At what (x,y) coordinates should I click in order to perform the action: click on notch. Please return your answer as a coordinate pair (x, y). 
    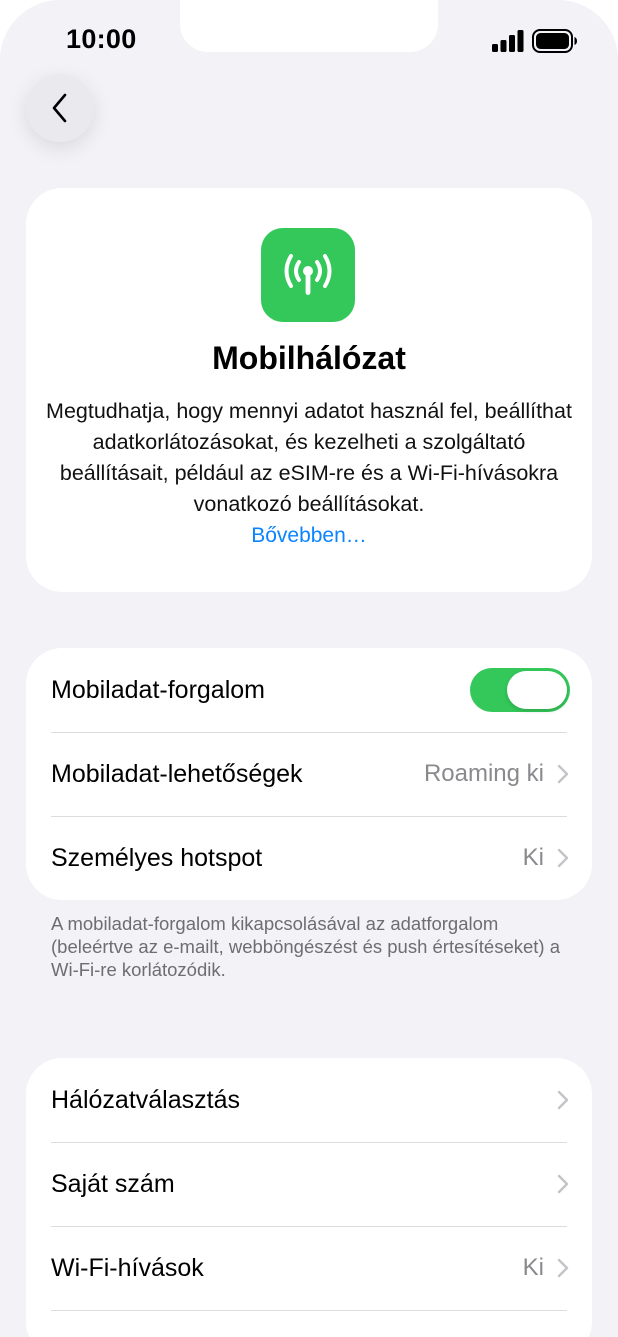
    Looking at the image, I should click on (309, 26).